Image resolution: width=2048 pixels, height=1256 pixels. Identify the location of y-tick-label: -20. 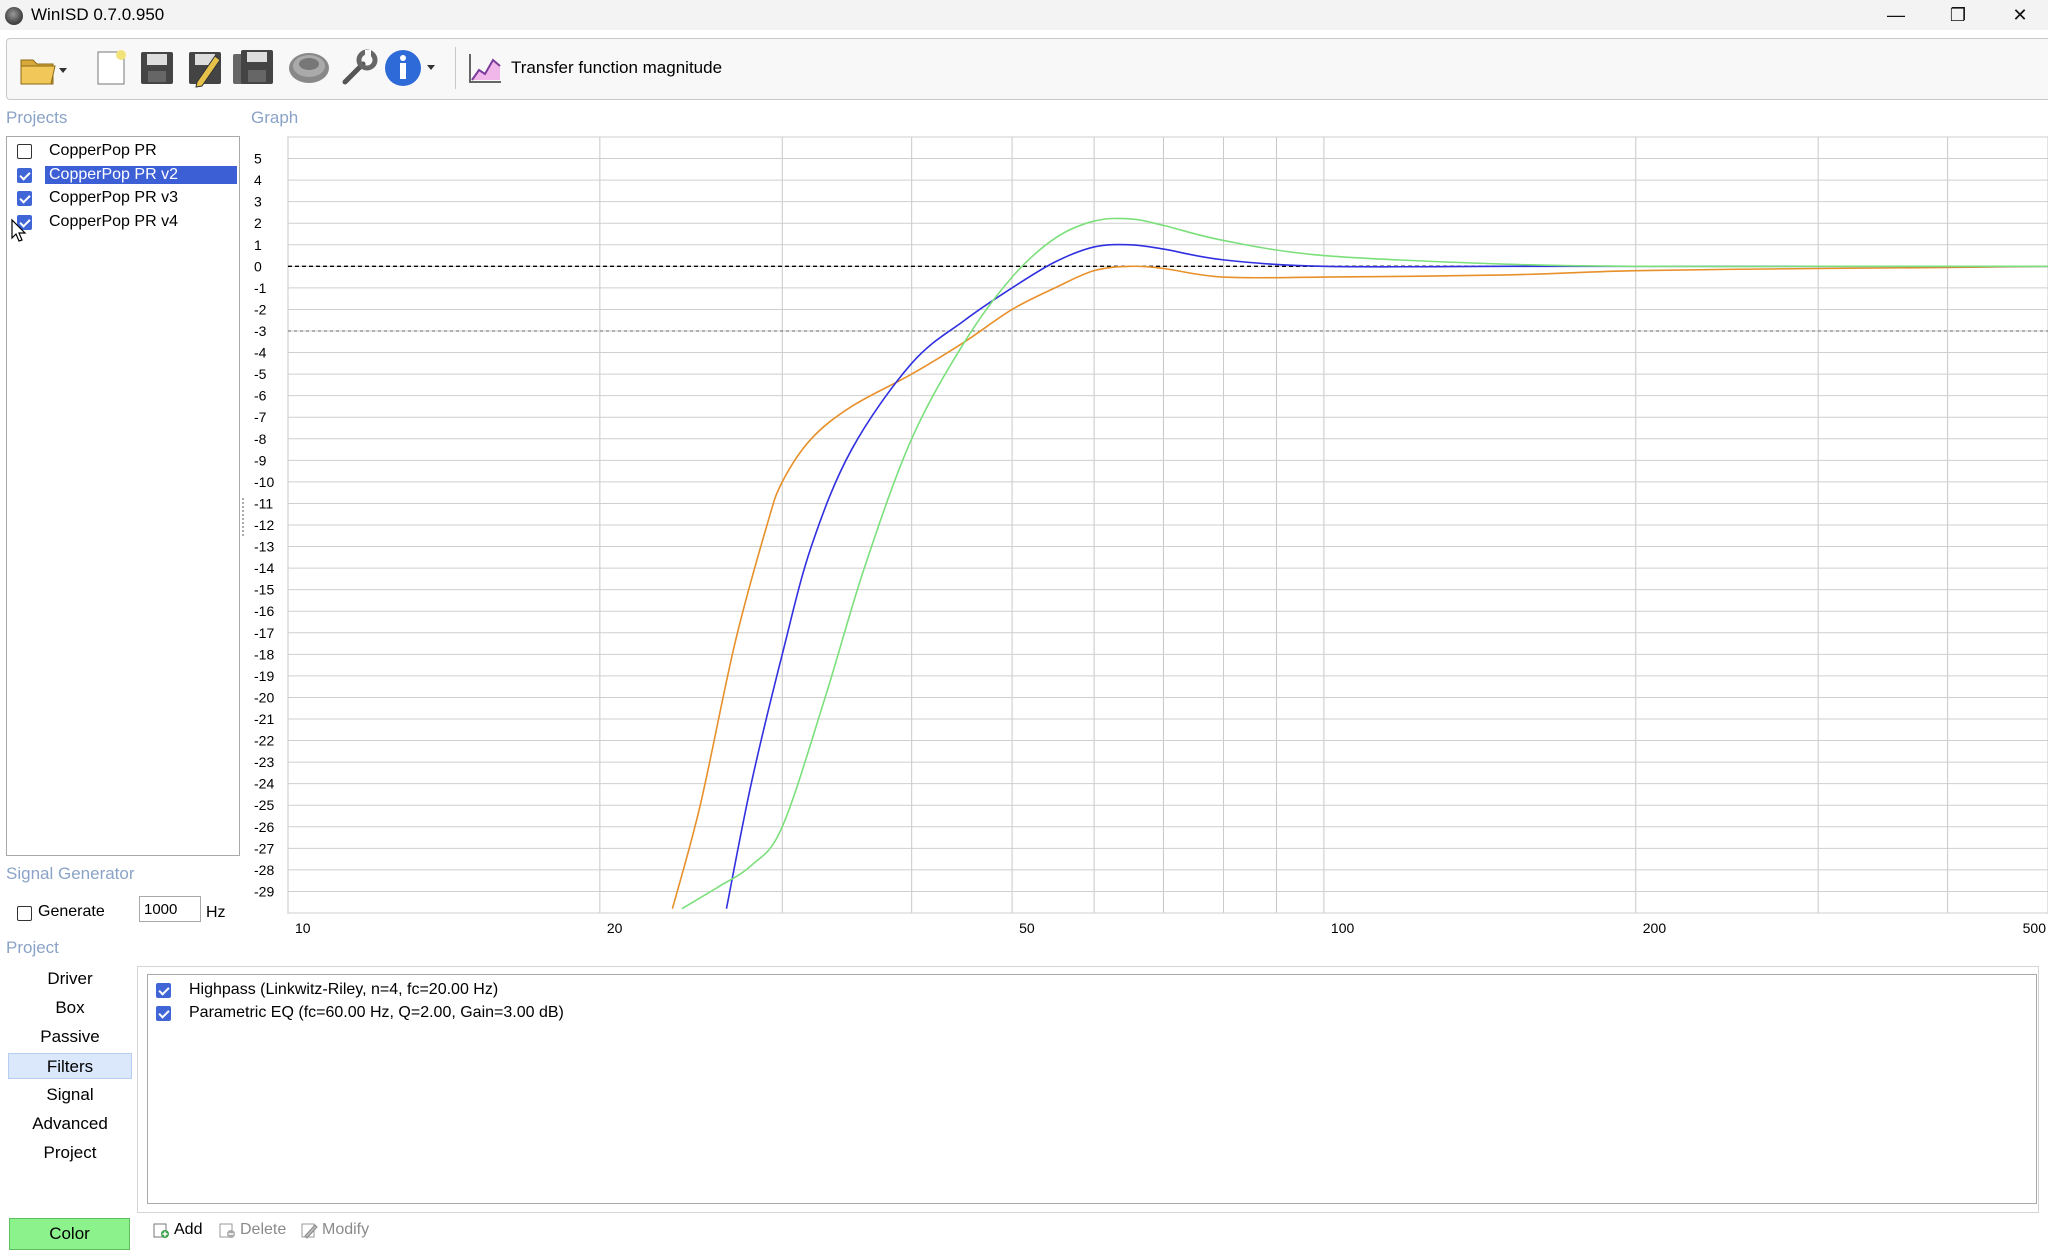
(264, 697).